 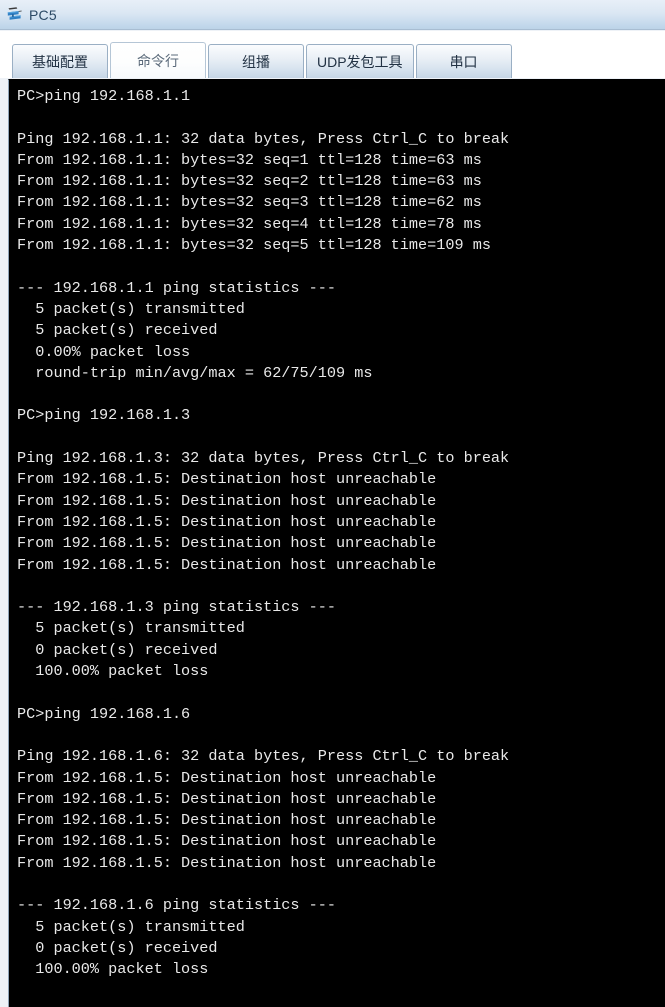 What do you see at coordinates (176, 287) in the screenshot?
I see `terminal-line: --- 192.168.1.1 ping statistics ---` at bounding box center [176, 287].